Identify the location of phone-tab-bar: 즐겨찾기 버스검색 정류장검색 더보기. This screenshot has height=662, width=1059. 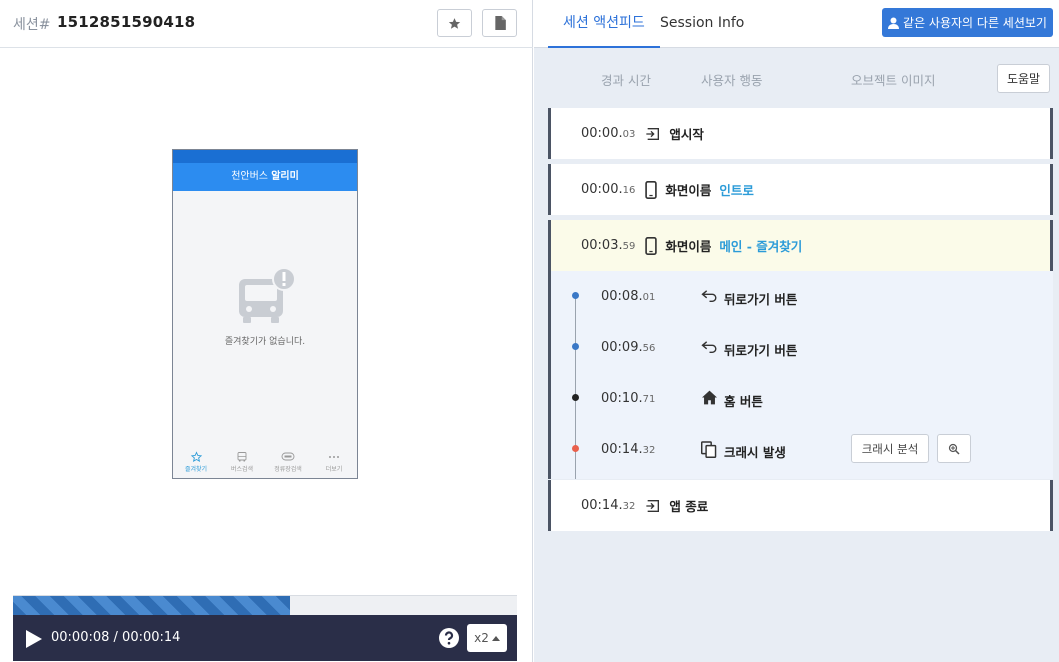
(265, 463).